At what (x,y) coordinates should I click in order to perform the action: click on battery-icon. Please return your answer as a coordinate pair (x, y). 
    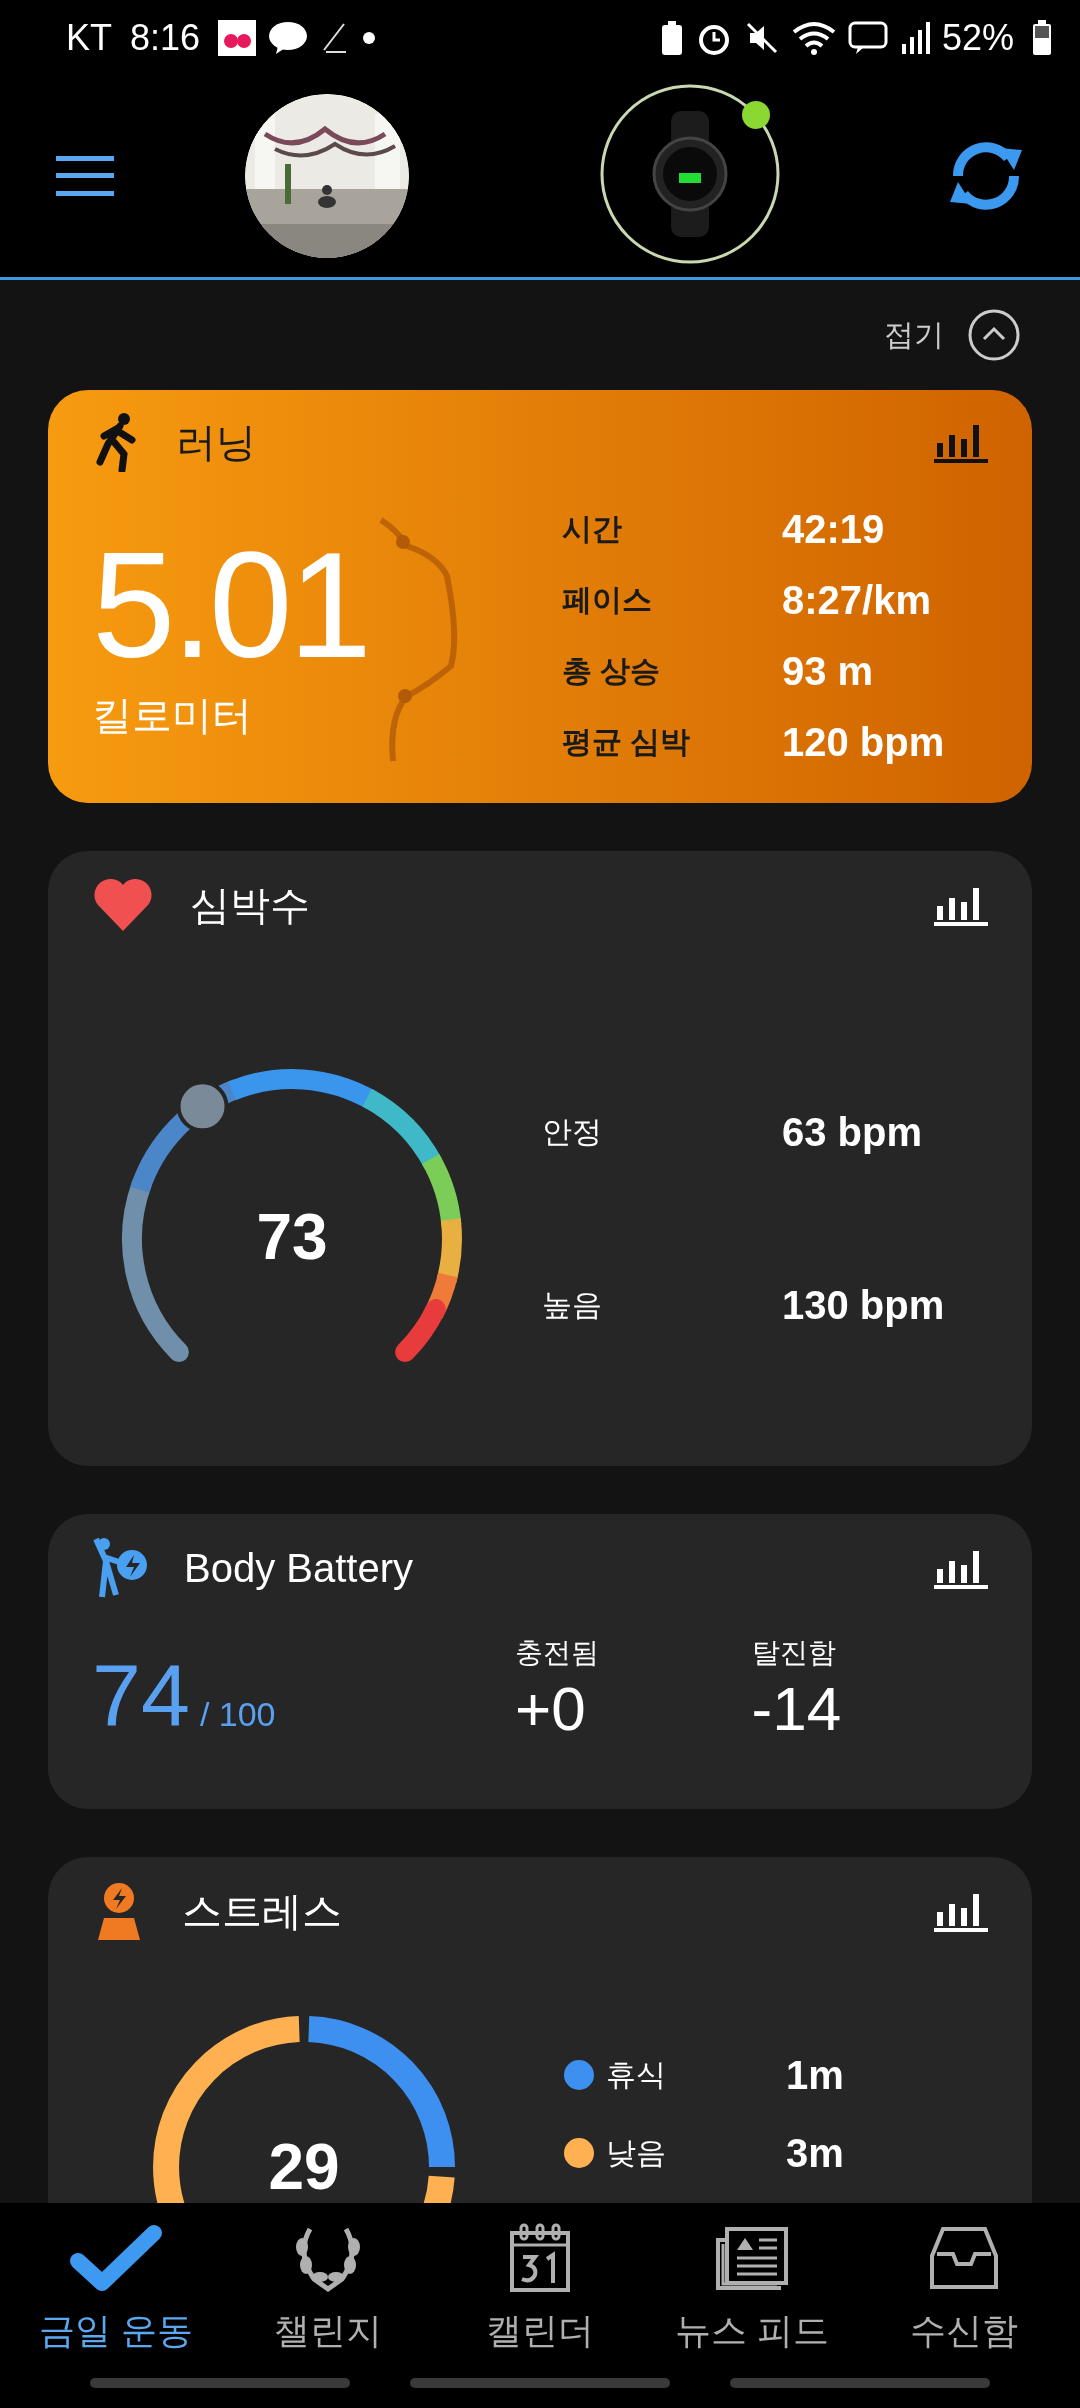
    Looking at the image, I should click on (1042, 37).